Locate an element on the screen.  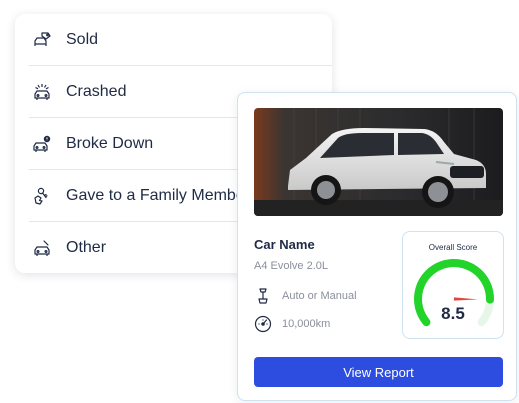
menu-item-label: Sold is located at coordinates (82, 39).